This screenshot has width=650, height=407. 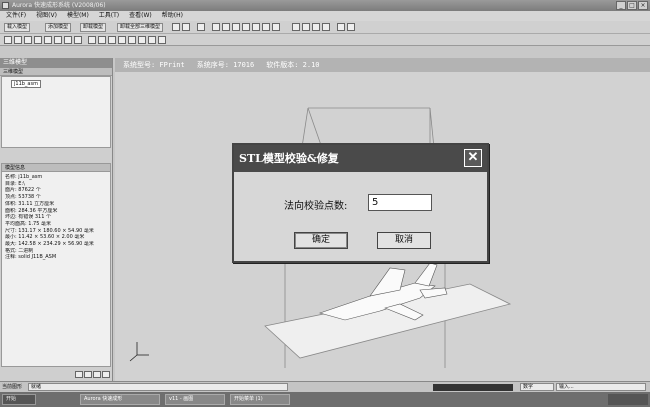 I want to click on task-paint: v11 - 画图, so click(x=195, y=399).